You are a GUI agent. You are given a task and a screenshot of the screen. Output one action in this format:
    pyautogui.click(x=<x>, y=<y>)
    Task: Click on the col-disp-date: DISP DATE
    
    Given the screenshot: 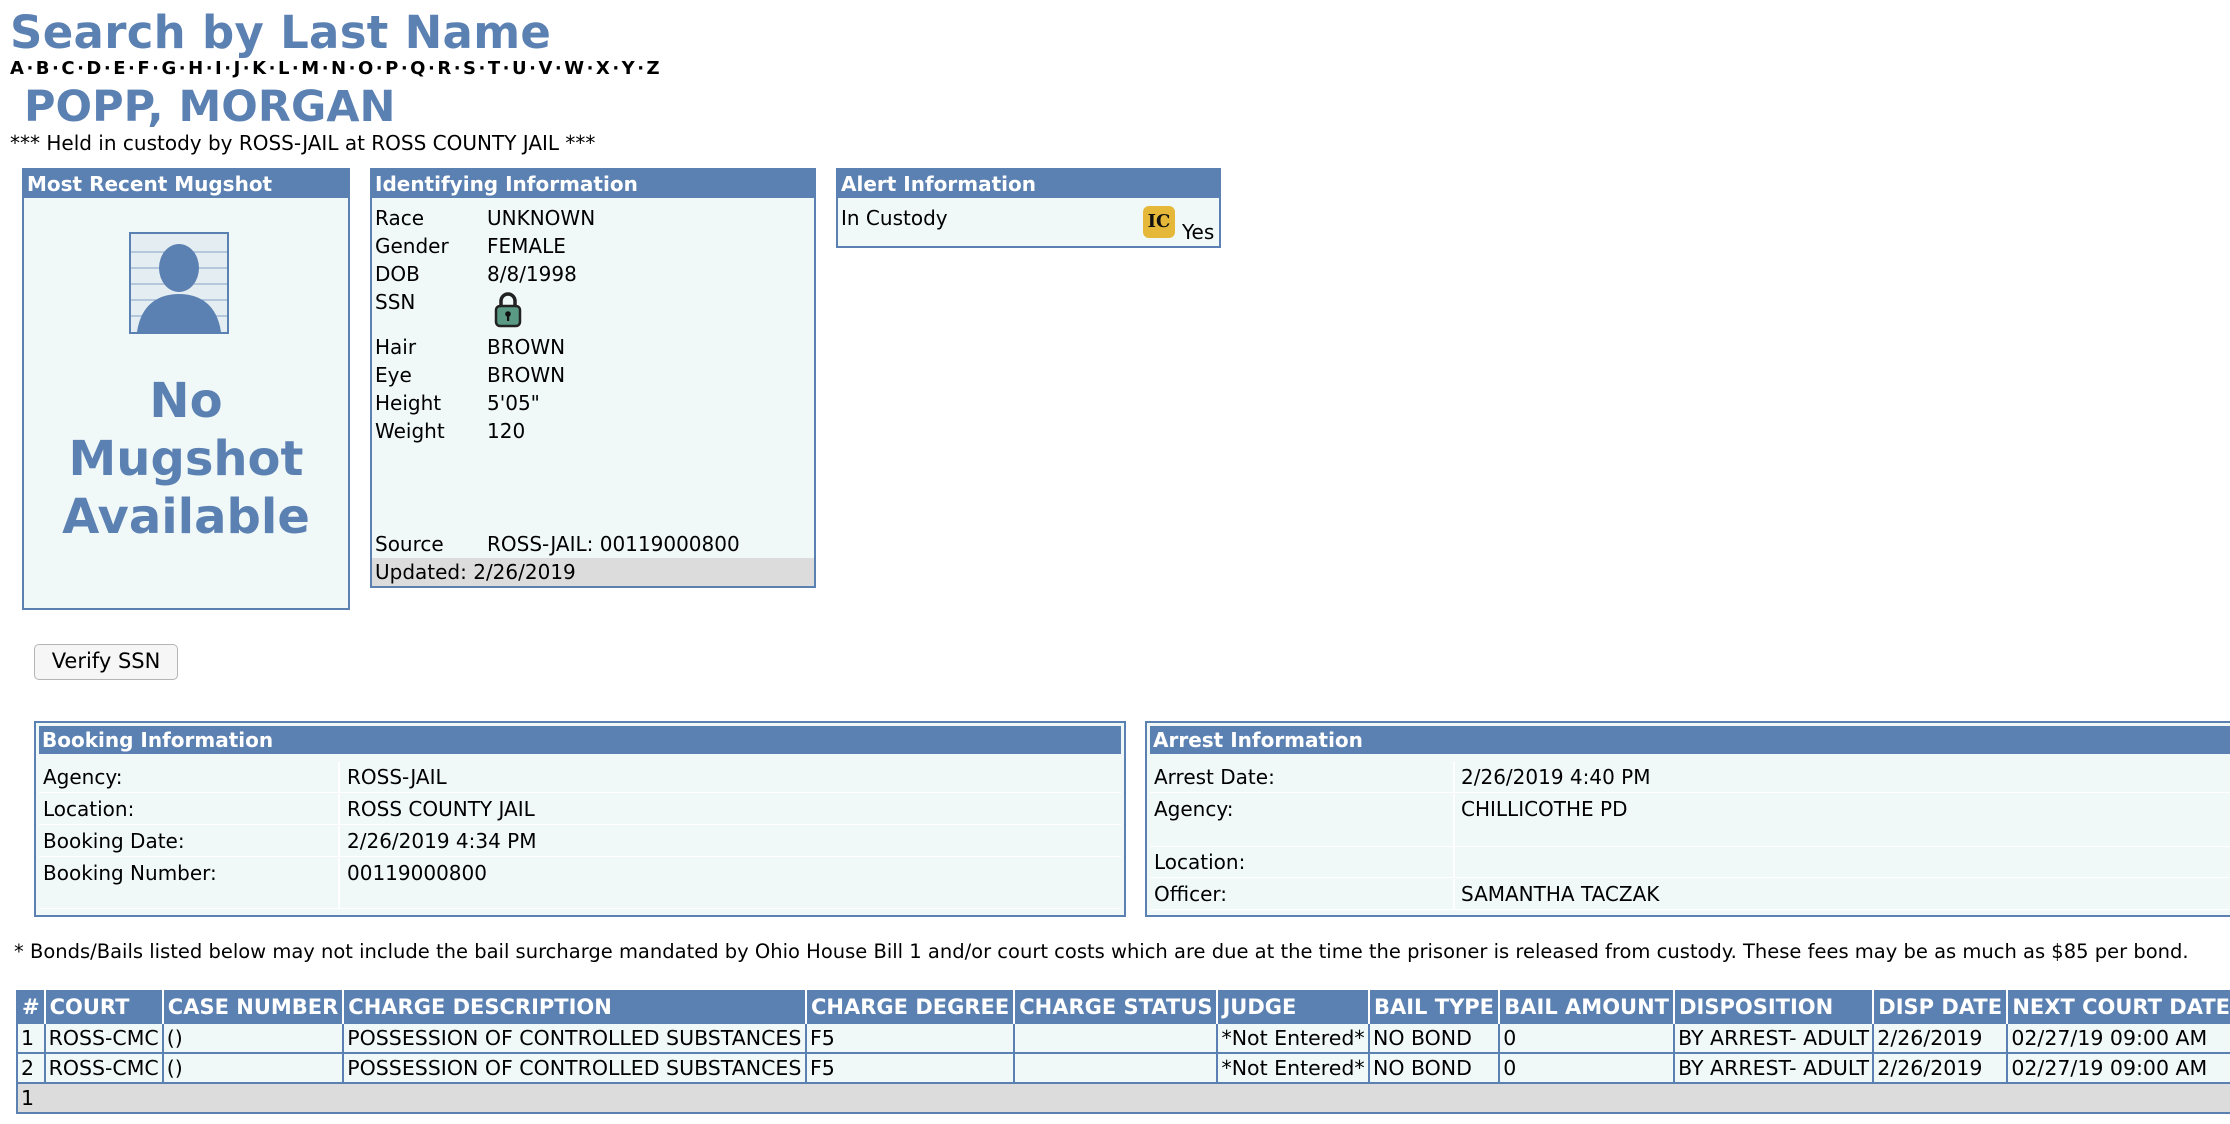 What is the action you would take?
    pyautogui.click(x=1941, y=1007)
    